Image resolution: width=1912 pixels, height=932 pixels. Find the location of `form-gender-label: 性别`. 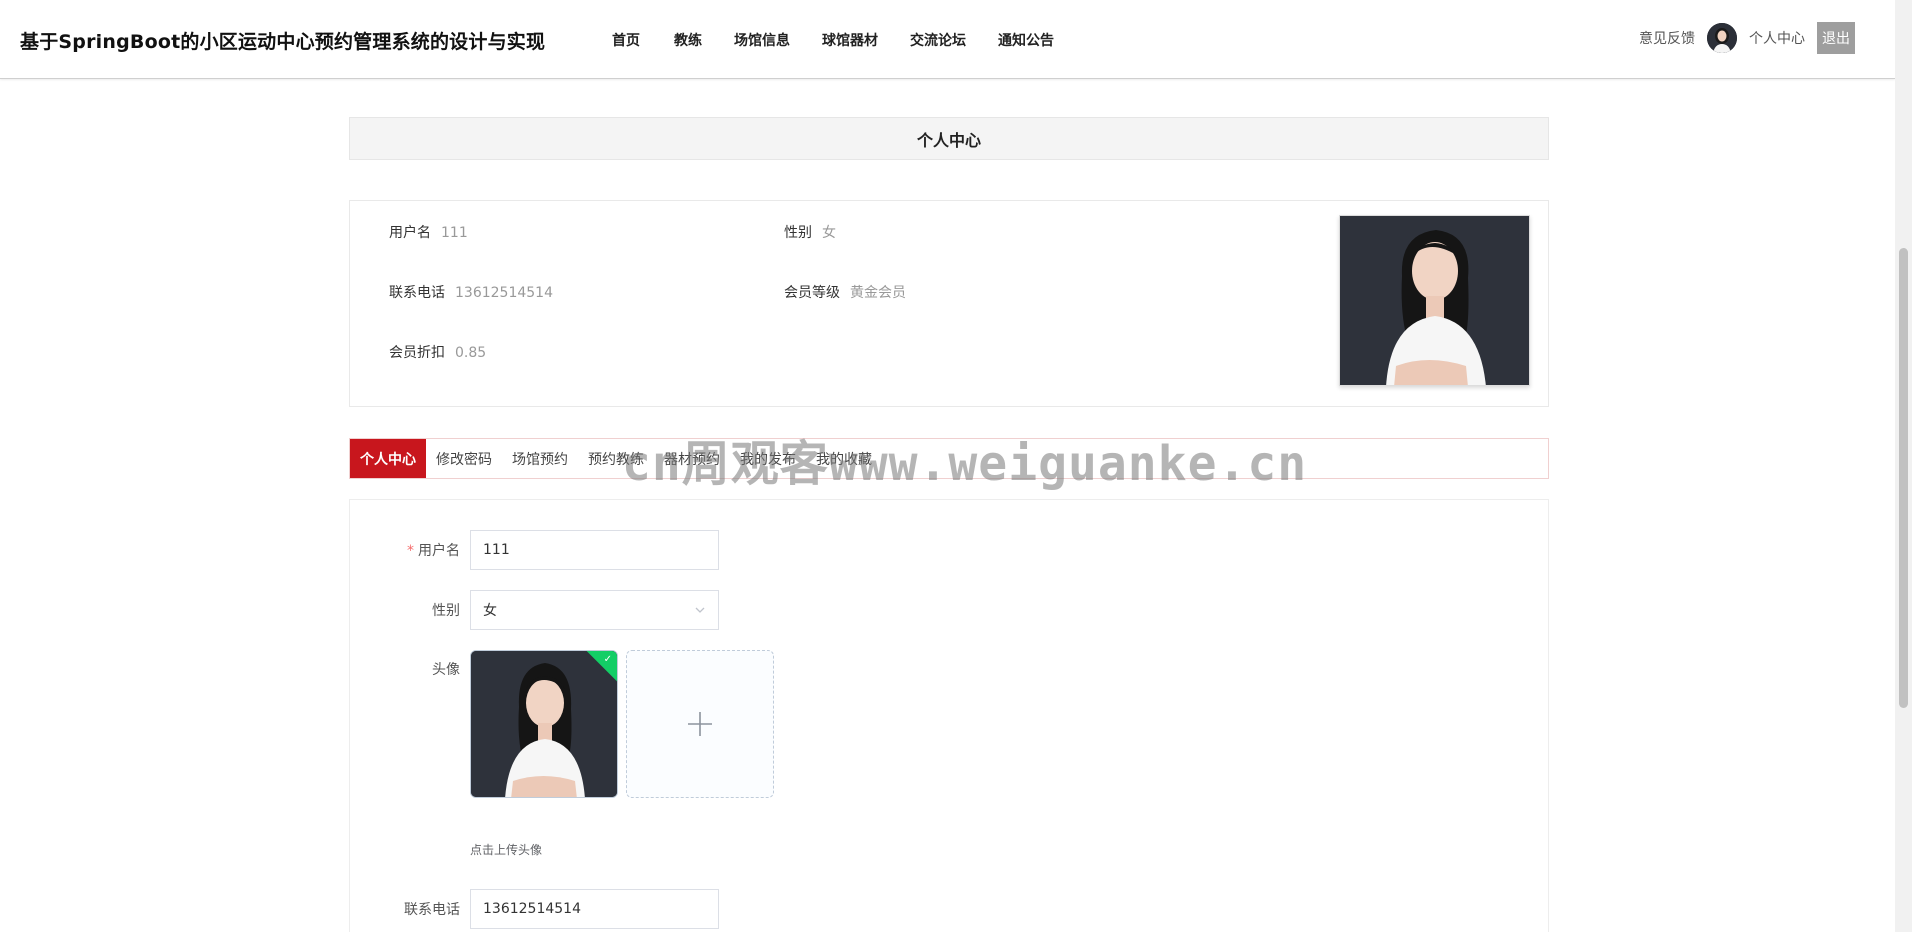

form-gender-label: 性别 is located at coordinates (446, 611).